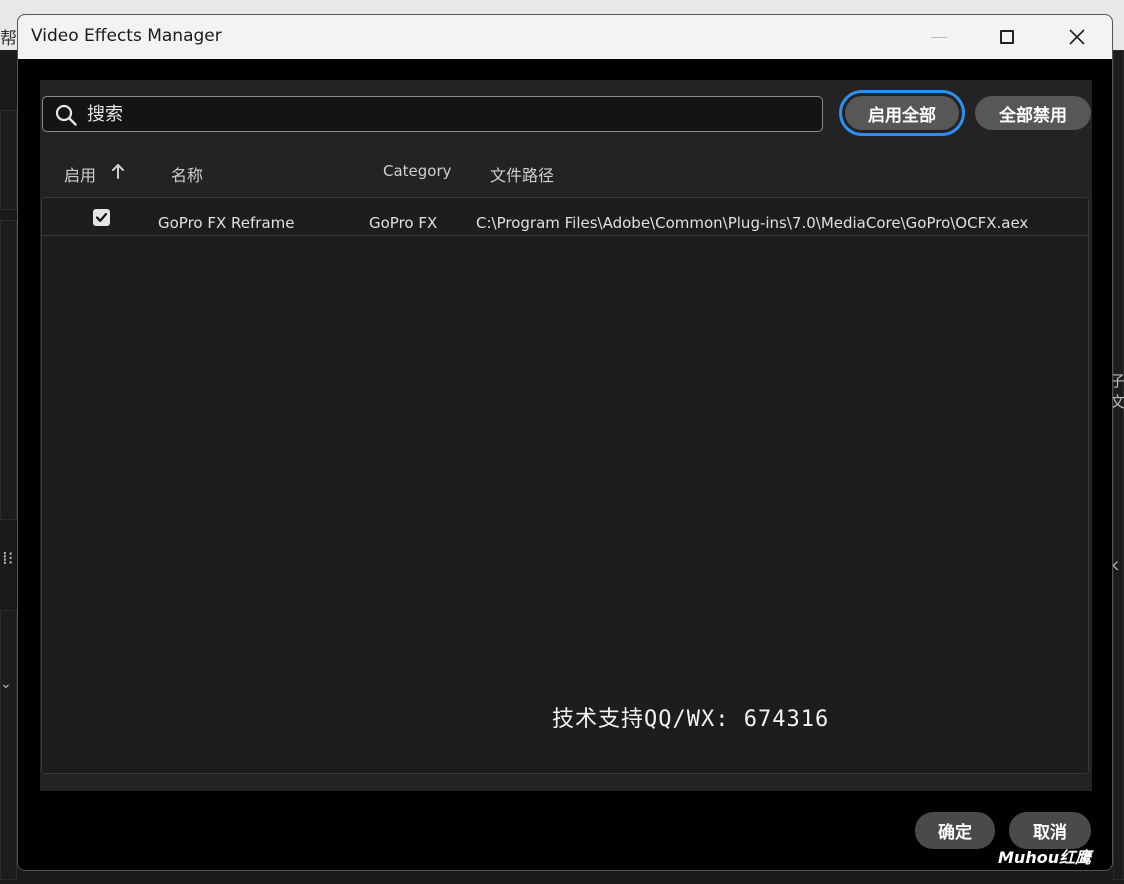  I want to click on search-input, so click(447, 114).